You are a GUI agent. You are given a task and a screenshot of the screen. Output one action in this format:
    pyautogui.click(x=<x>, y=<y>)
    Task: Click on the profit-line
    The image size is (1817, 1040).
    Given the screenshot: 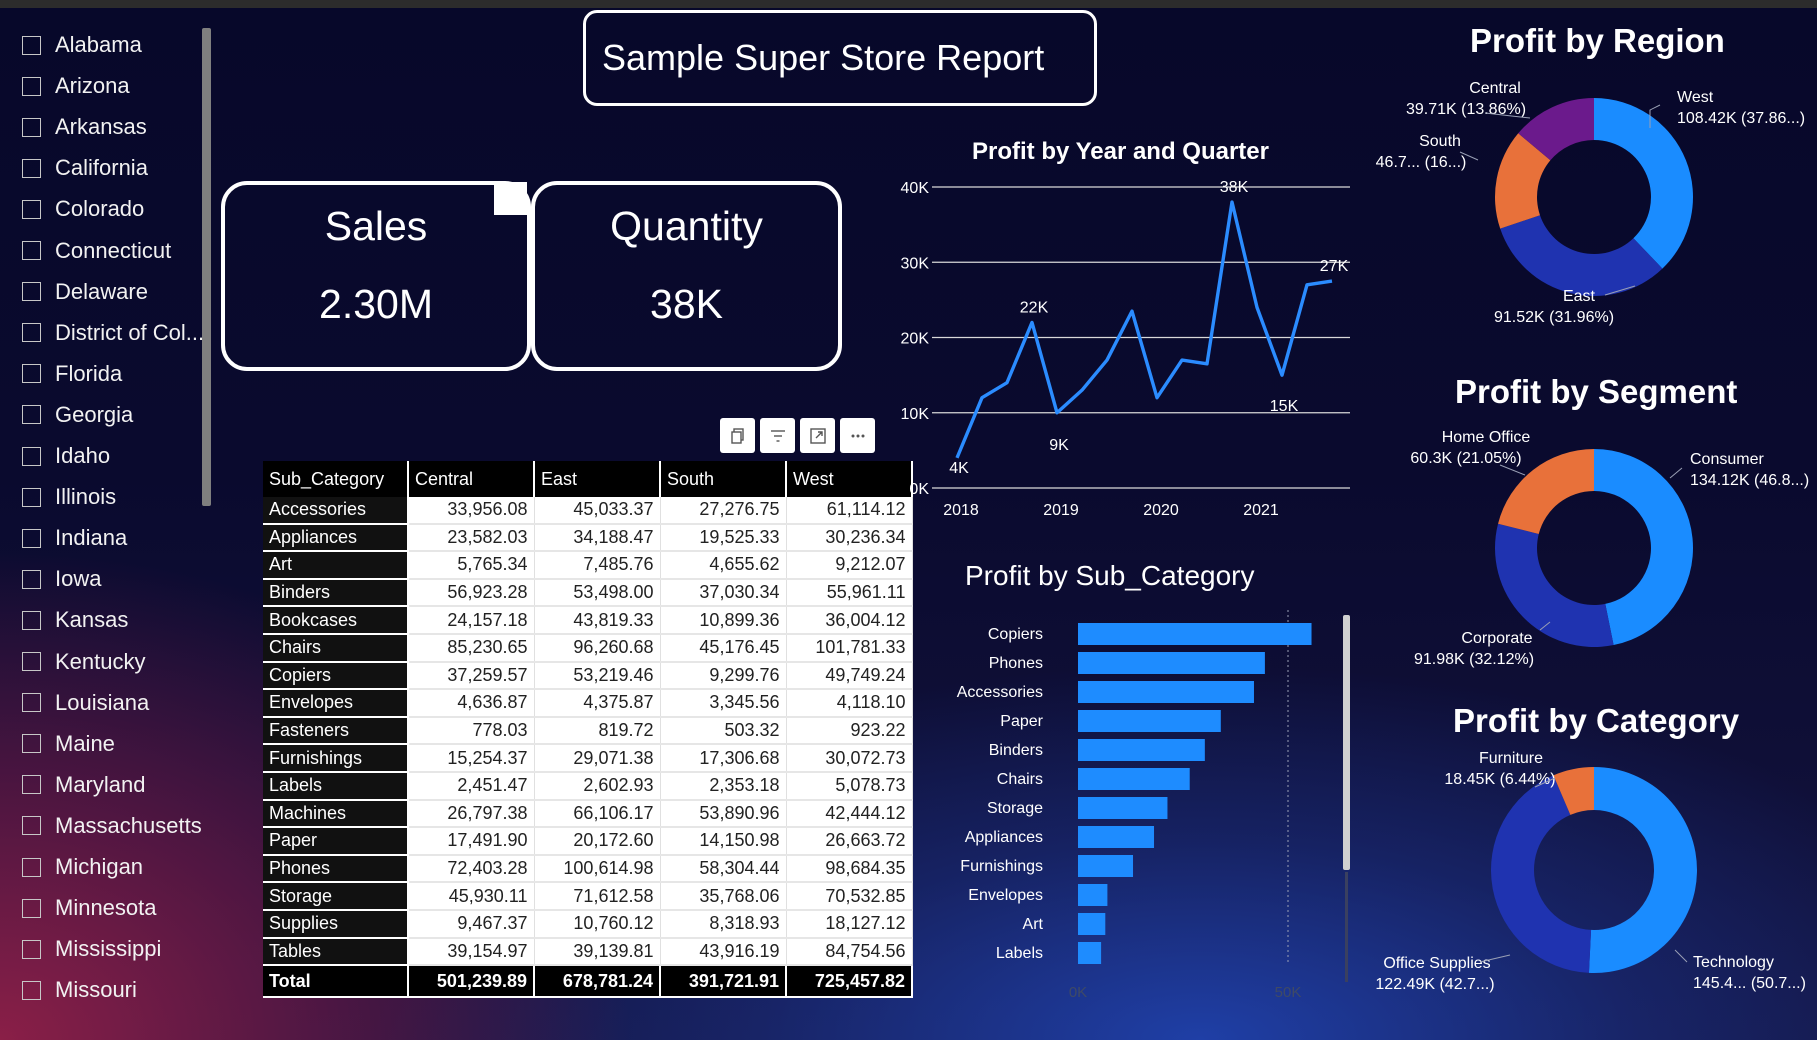 What is the action you would take?
    pyautogui.click(x=1144, y=329)
    